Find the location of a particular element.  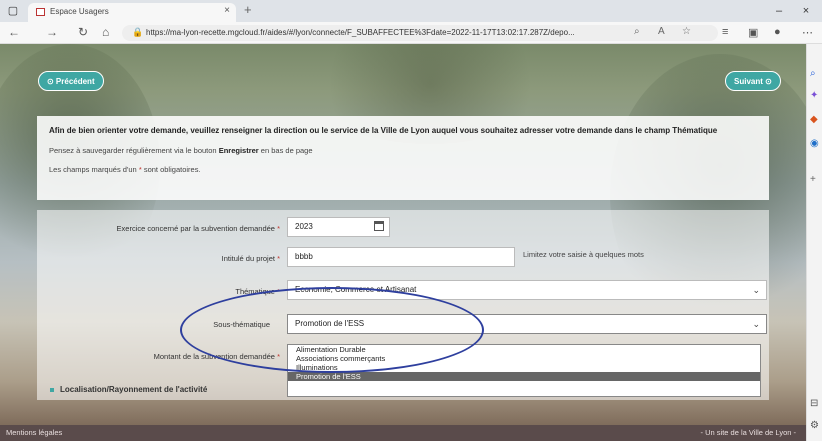

close-tab-icon: × is located at coordinates (227, 10).